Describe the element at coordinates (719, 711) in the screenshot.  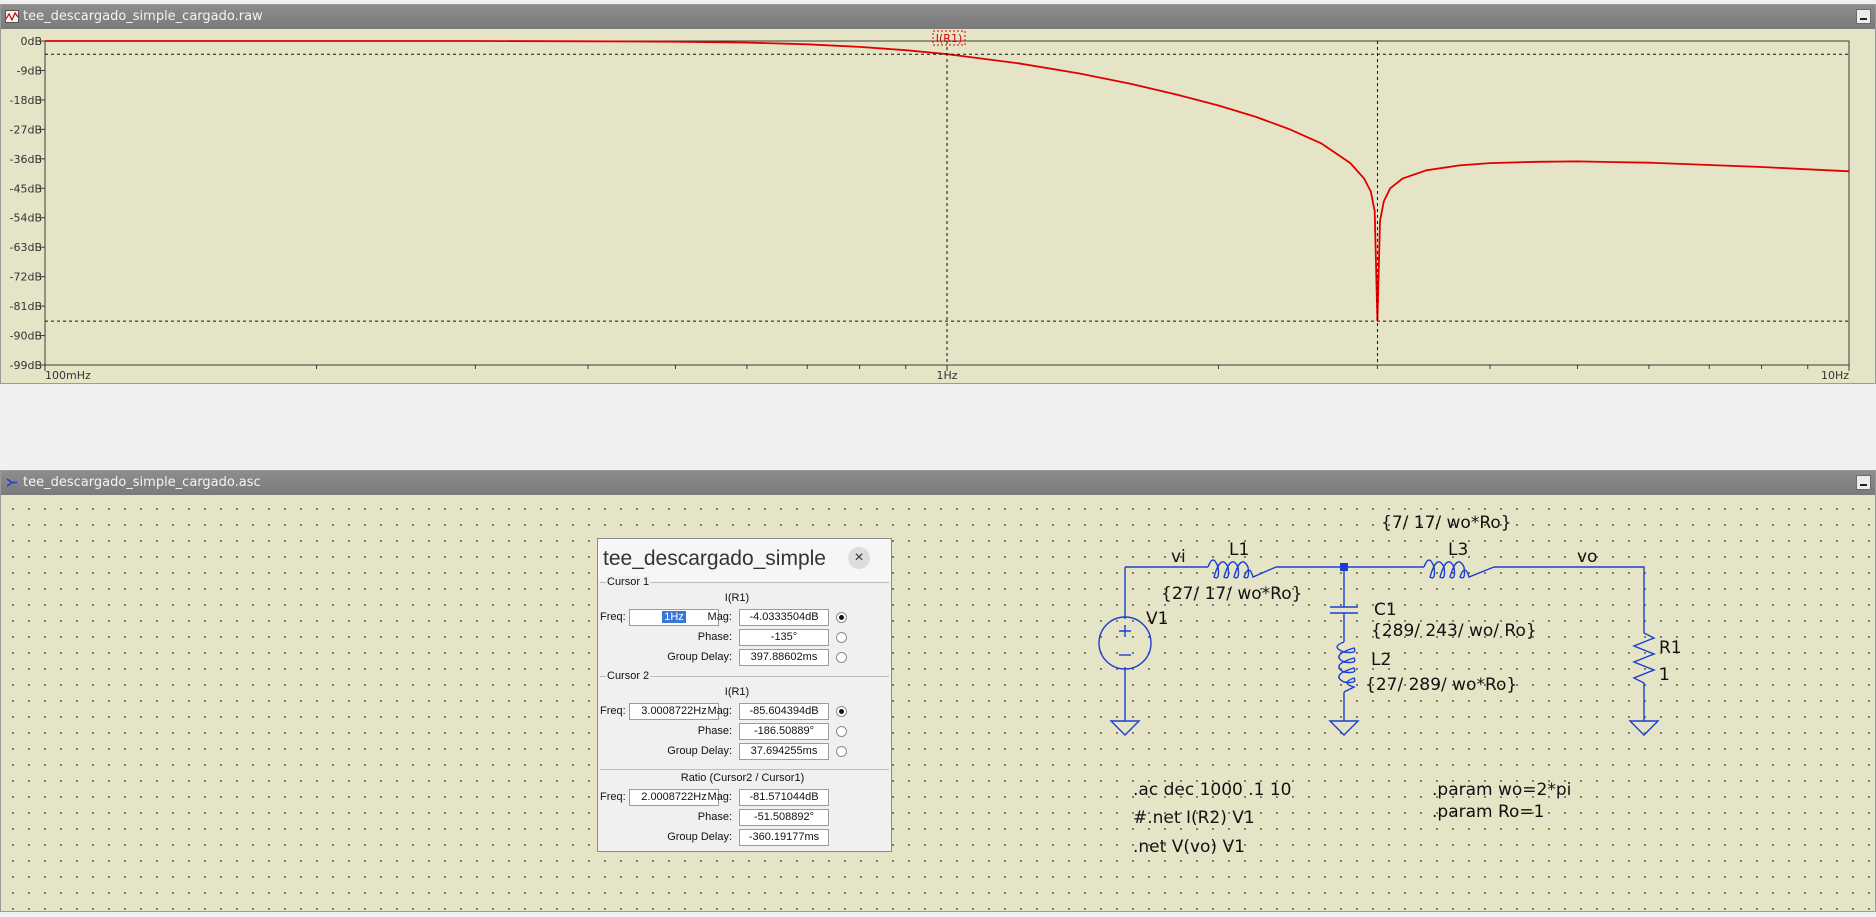
I see `cursor2-mag-label: Mag:` at that location.